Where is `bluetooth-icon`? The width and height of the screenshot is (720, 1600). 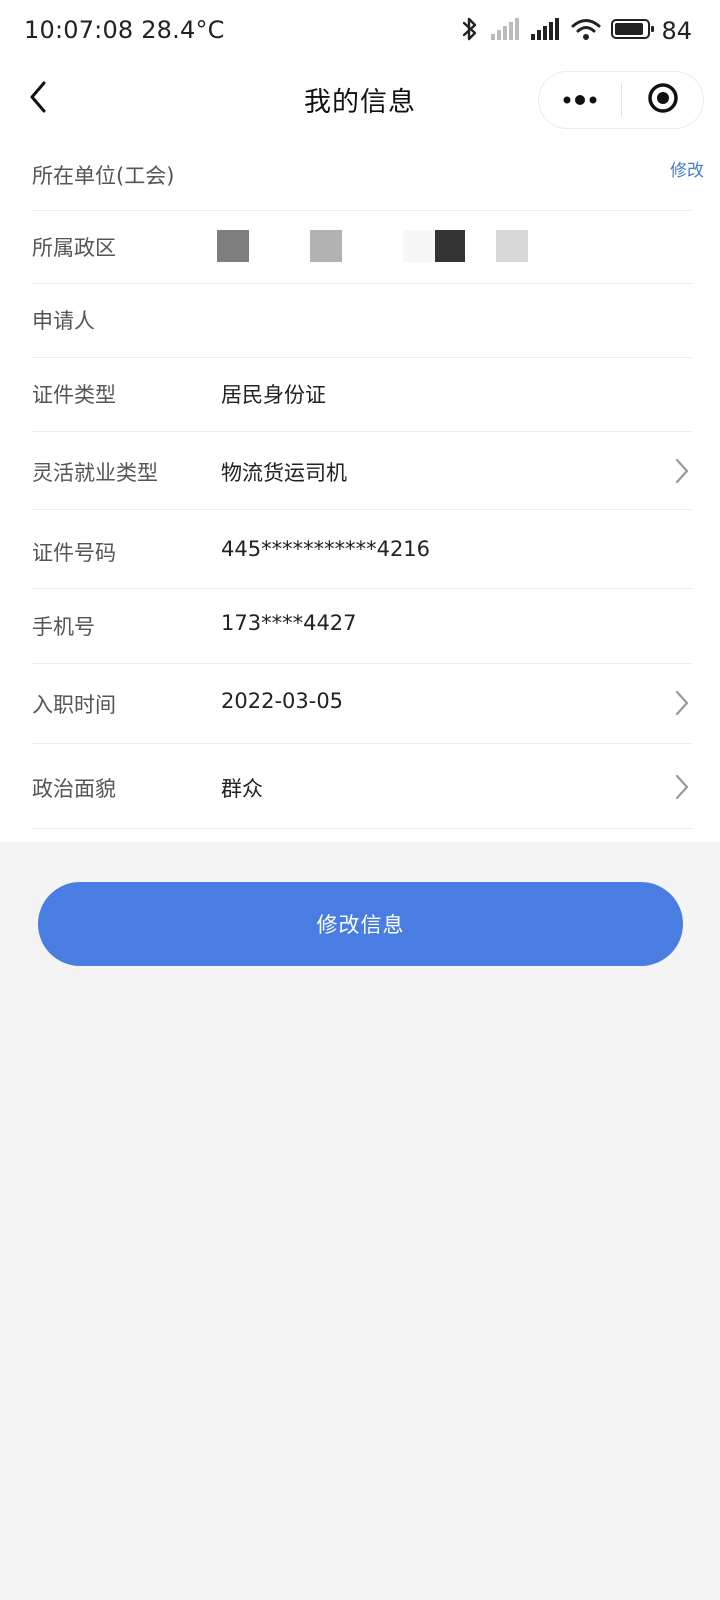 bluetooth-icon is located at coordinates (470, 31).